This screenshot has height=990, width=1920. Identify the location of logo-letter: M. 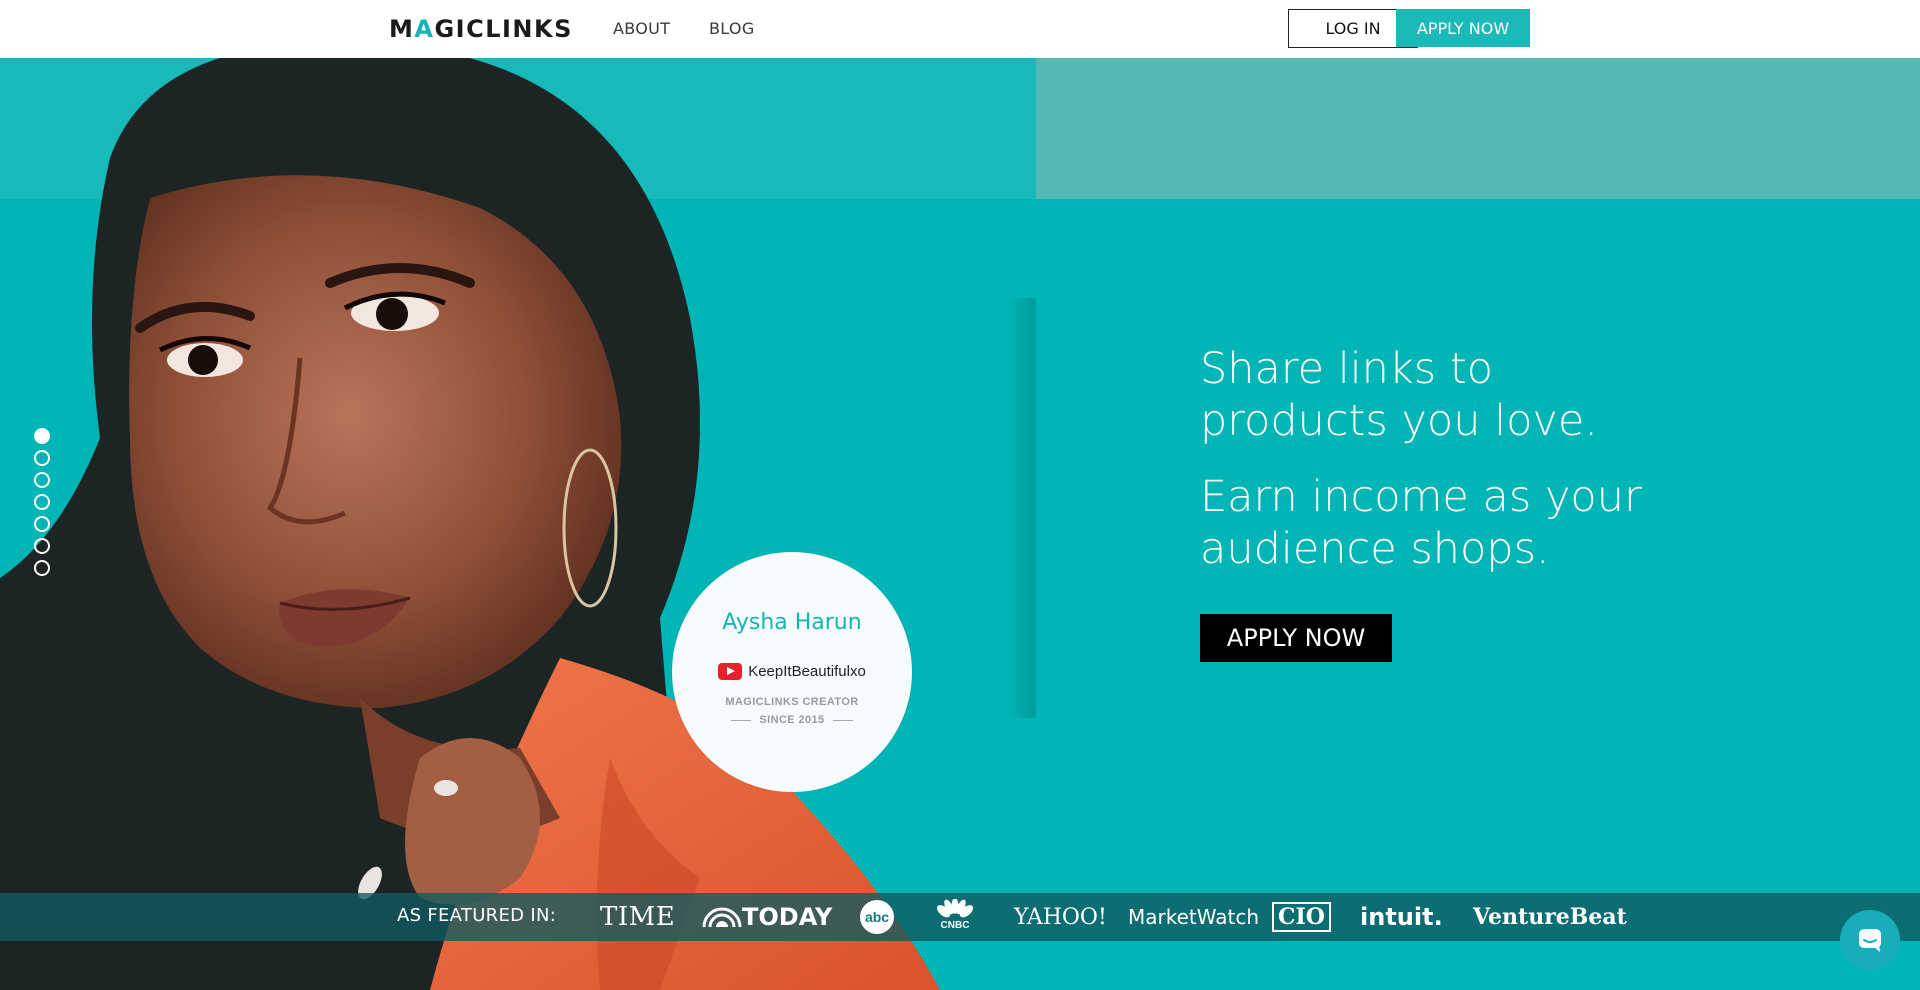
(402, 29).